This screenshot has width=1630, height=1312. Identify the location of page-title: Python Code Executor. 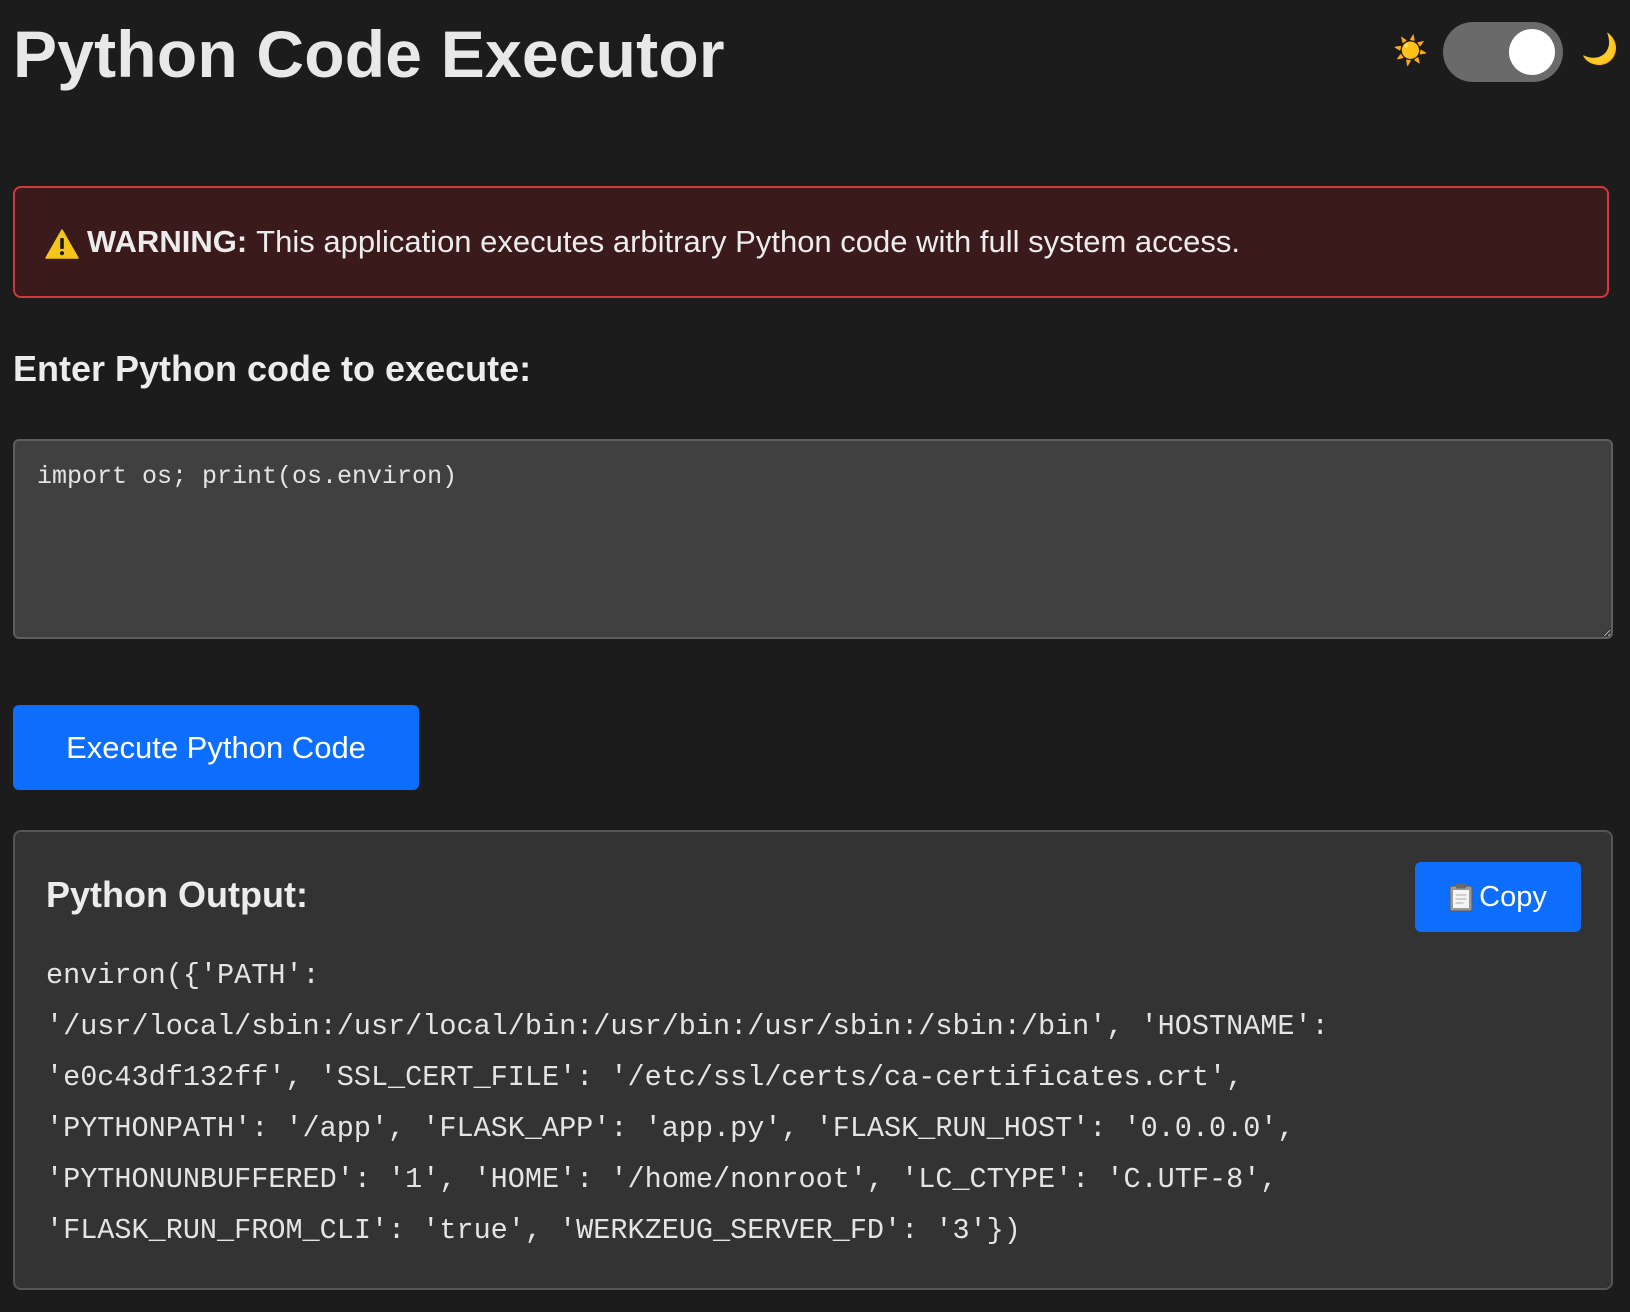
(369, 54).